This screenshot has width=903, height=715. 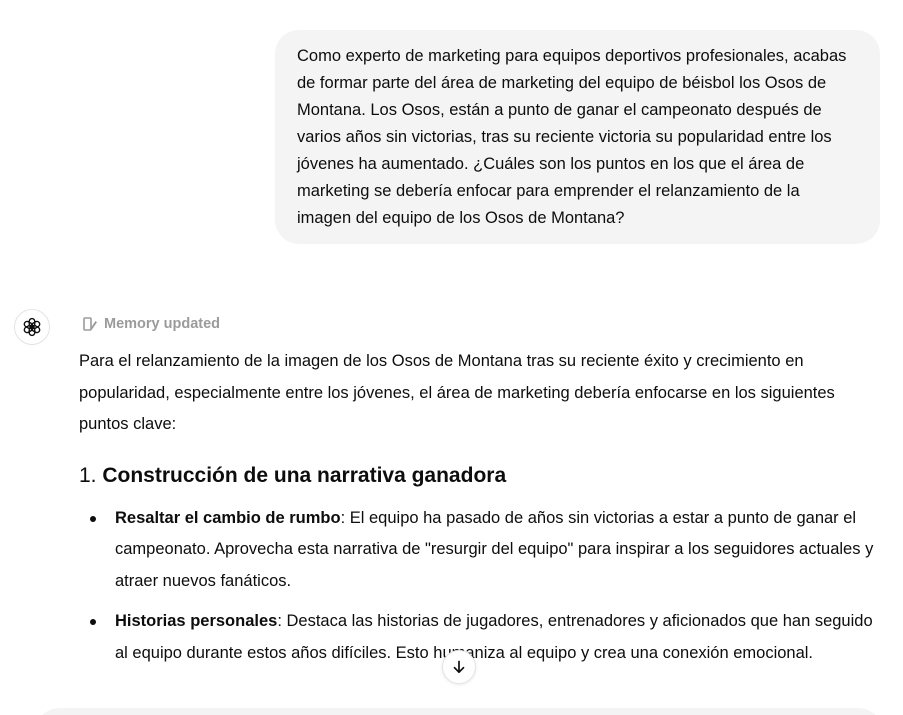 I want to click on scroll-to-bottom-button, so click(x=459, y=667).